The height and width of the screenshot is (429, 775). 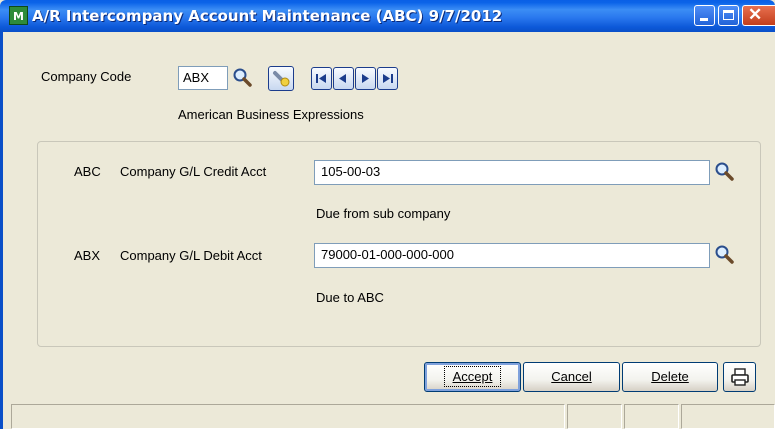 I want to click on pencil-note-icon, so click(x=281, y=79).